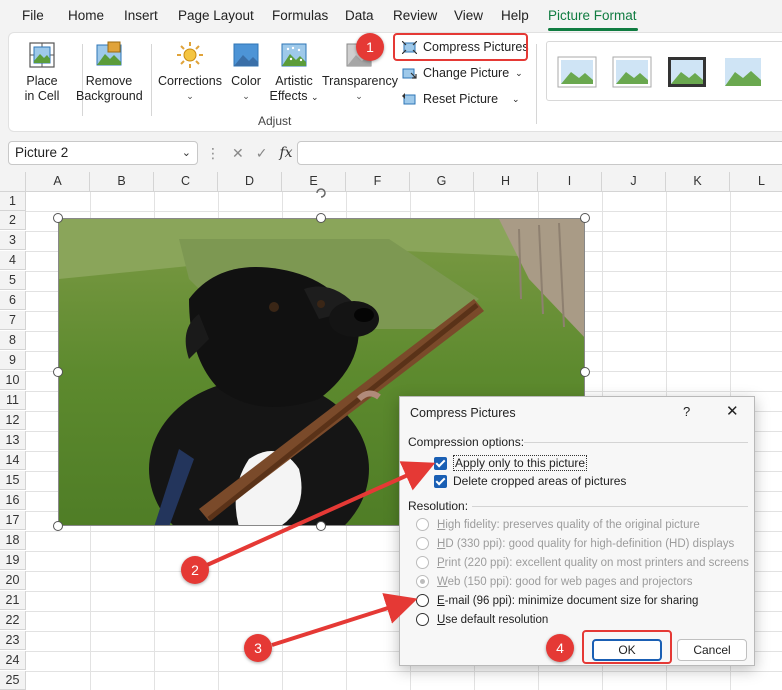  What do you see at coordinates (698, 182) in the screenshot?
I see `column-header: K` at bounding box center [698, 182].